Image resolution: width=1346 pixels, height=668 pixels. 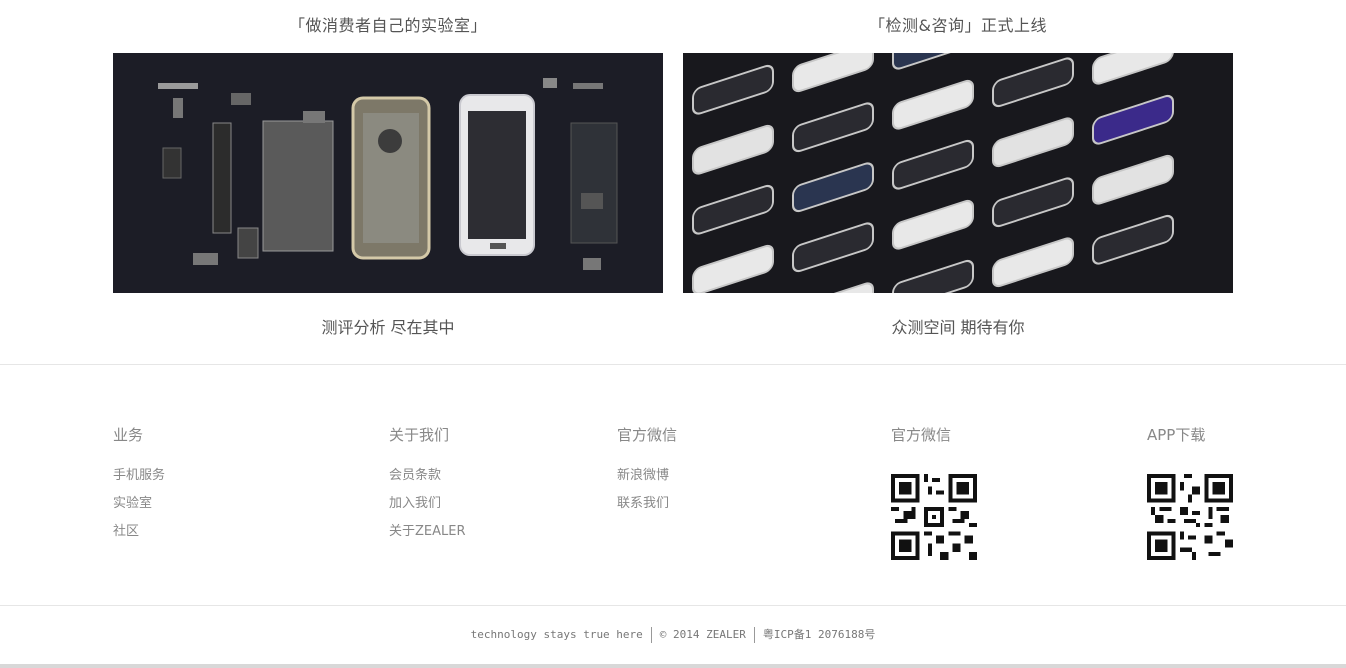 I want to click on promo-lab-title: 「做消费者自己的实验室」, so click(x=387, y=25).